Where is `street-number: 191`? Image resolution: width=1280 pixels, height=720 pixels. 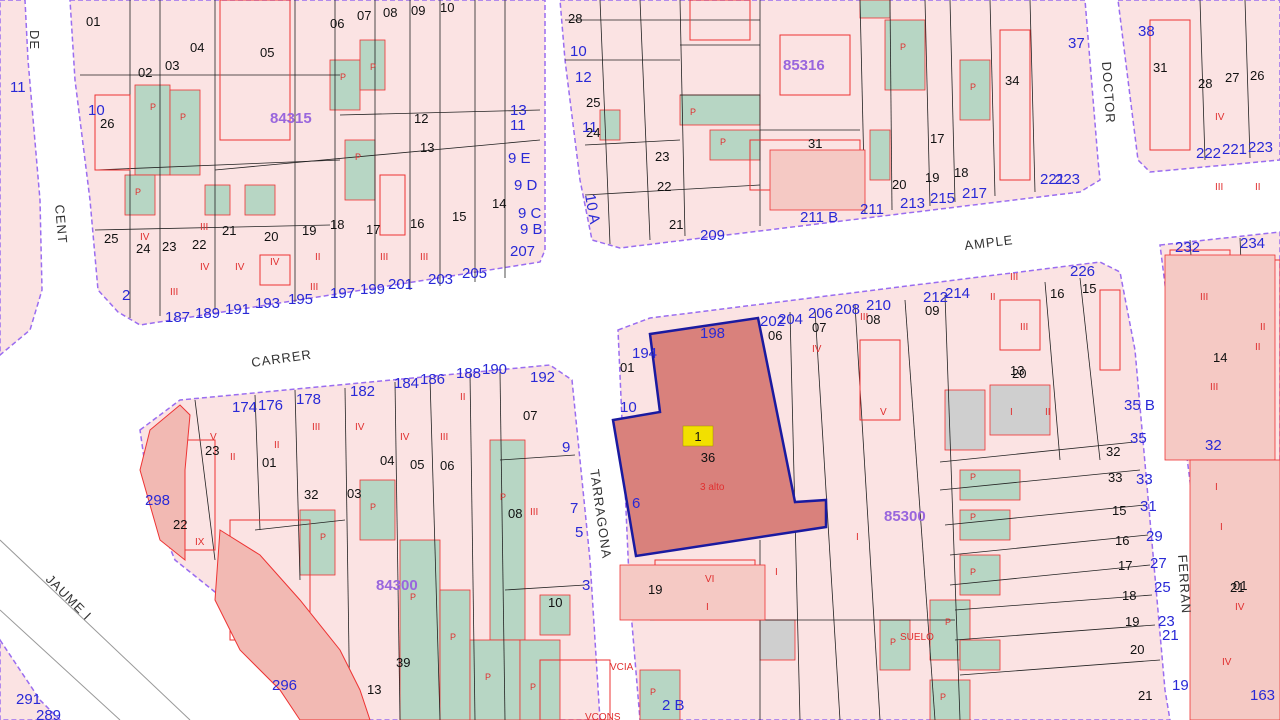
street-number: 191 is located at coordinates (237, 309).